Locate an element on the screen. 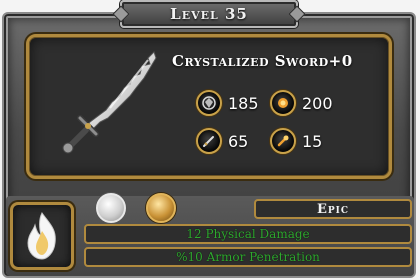  white-flame-icon is located at coordinates (41, 236).